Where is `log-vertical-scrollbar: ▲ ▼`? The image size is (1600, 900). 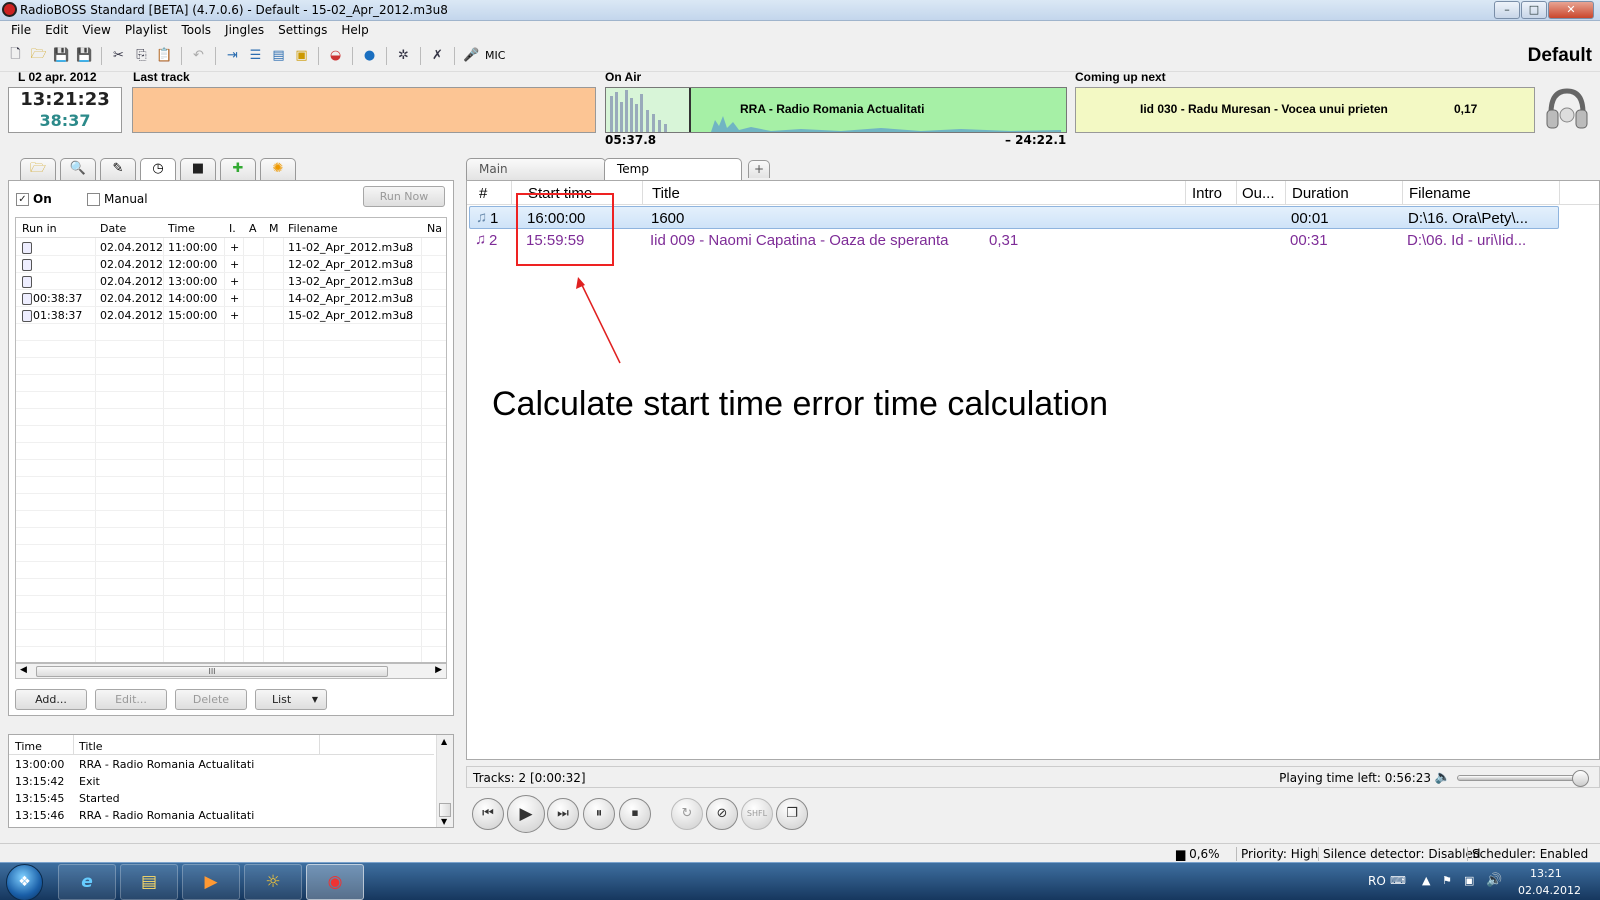
log-vertical-scrollbar: ▲ ▼ is located at coordinates (444, 781).